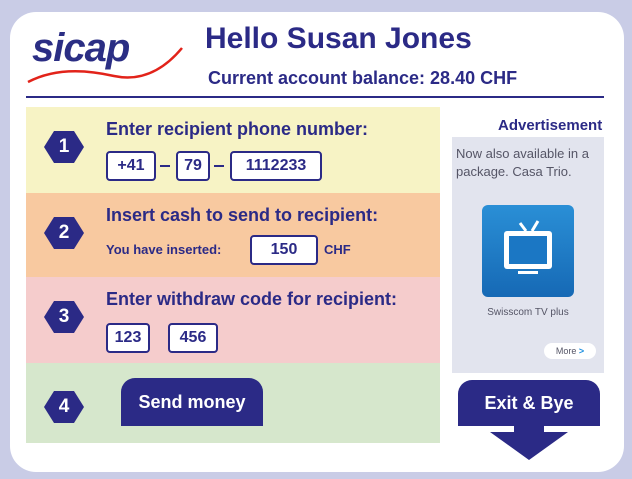 This screenshot has height=479, width=632. Describe the element at coordinates (81, 48) in the screenshot. I see `logo-text: sicap` at that location.